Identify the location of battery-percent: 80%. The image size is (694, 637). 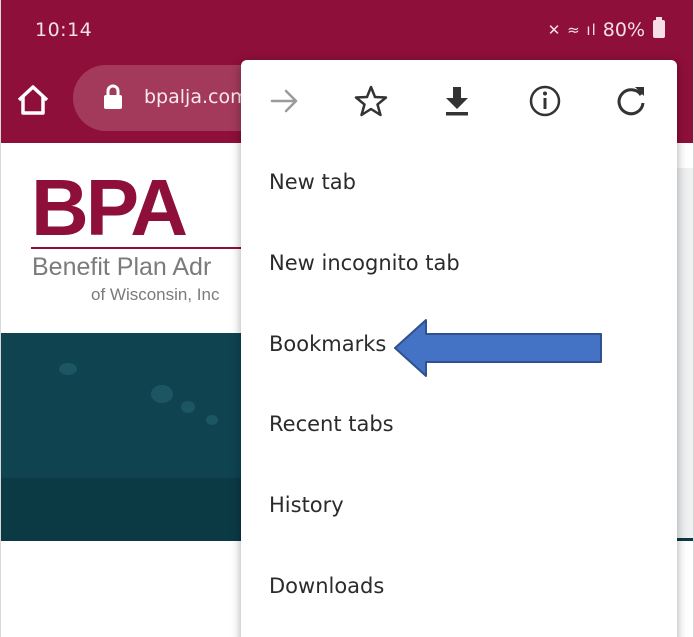
(623, 30).